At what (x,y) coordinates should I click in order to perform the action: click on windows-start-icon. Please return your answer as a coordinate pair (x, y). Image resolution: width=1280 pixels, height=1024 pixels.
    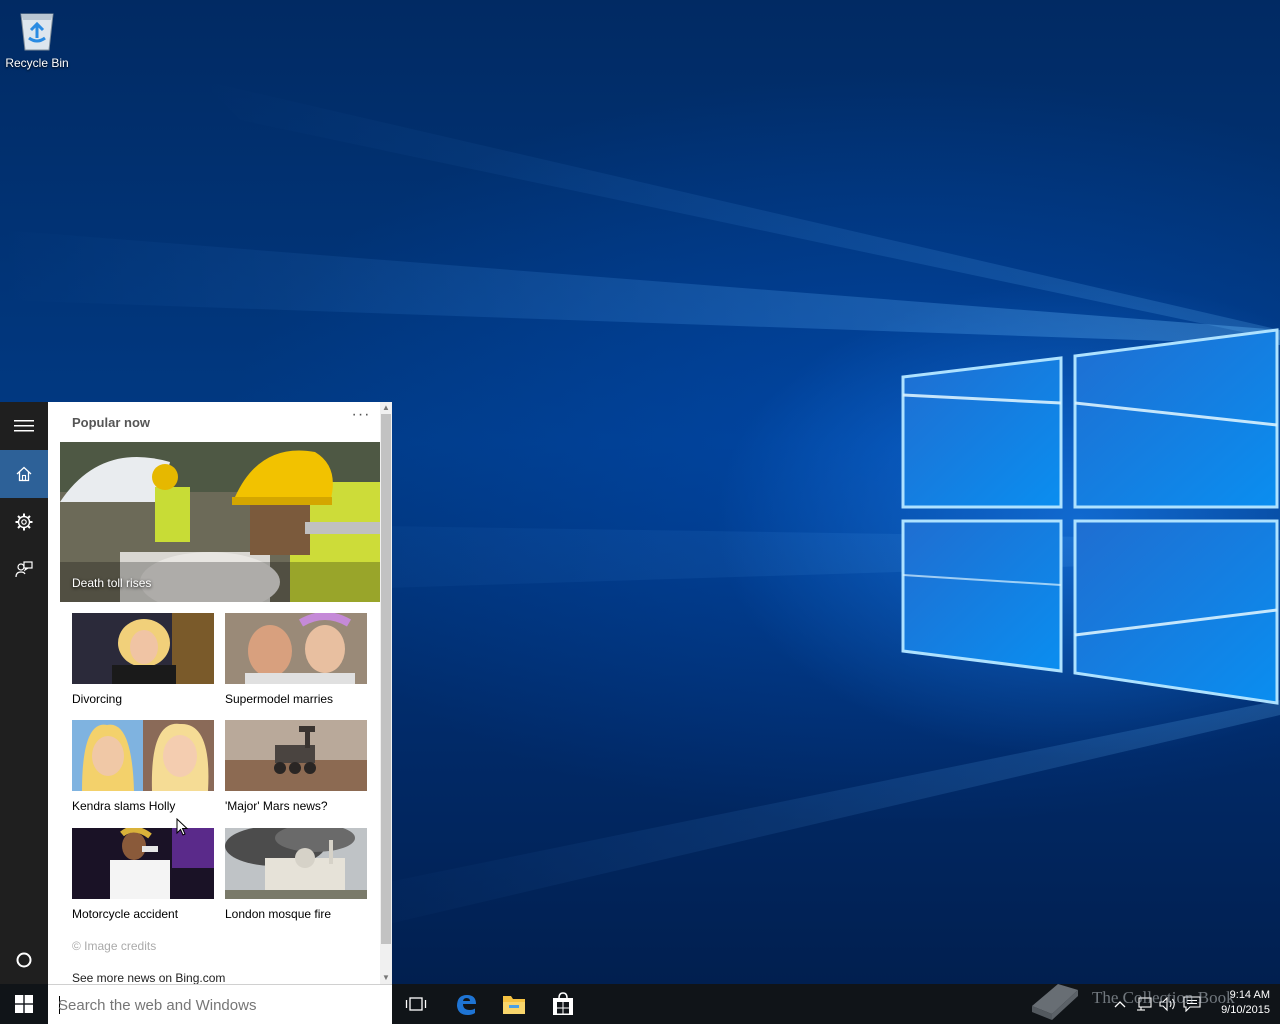
    Looking at the image, I should click on (24, 1004).